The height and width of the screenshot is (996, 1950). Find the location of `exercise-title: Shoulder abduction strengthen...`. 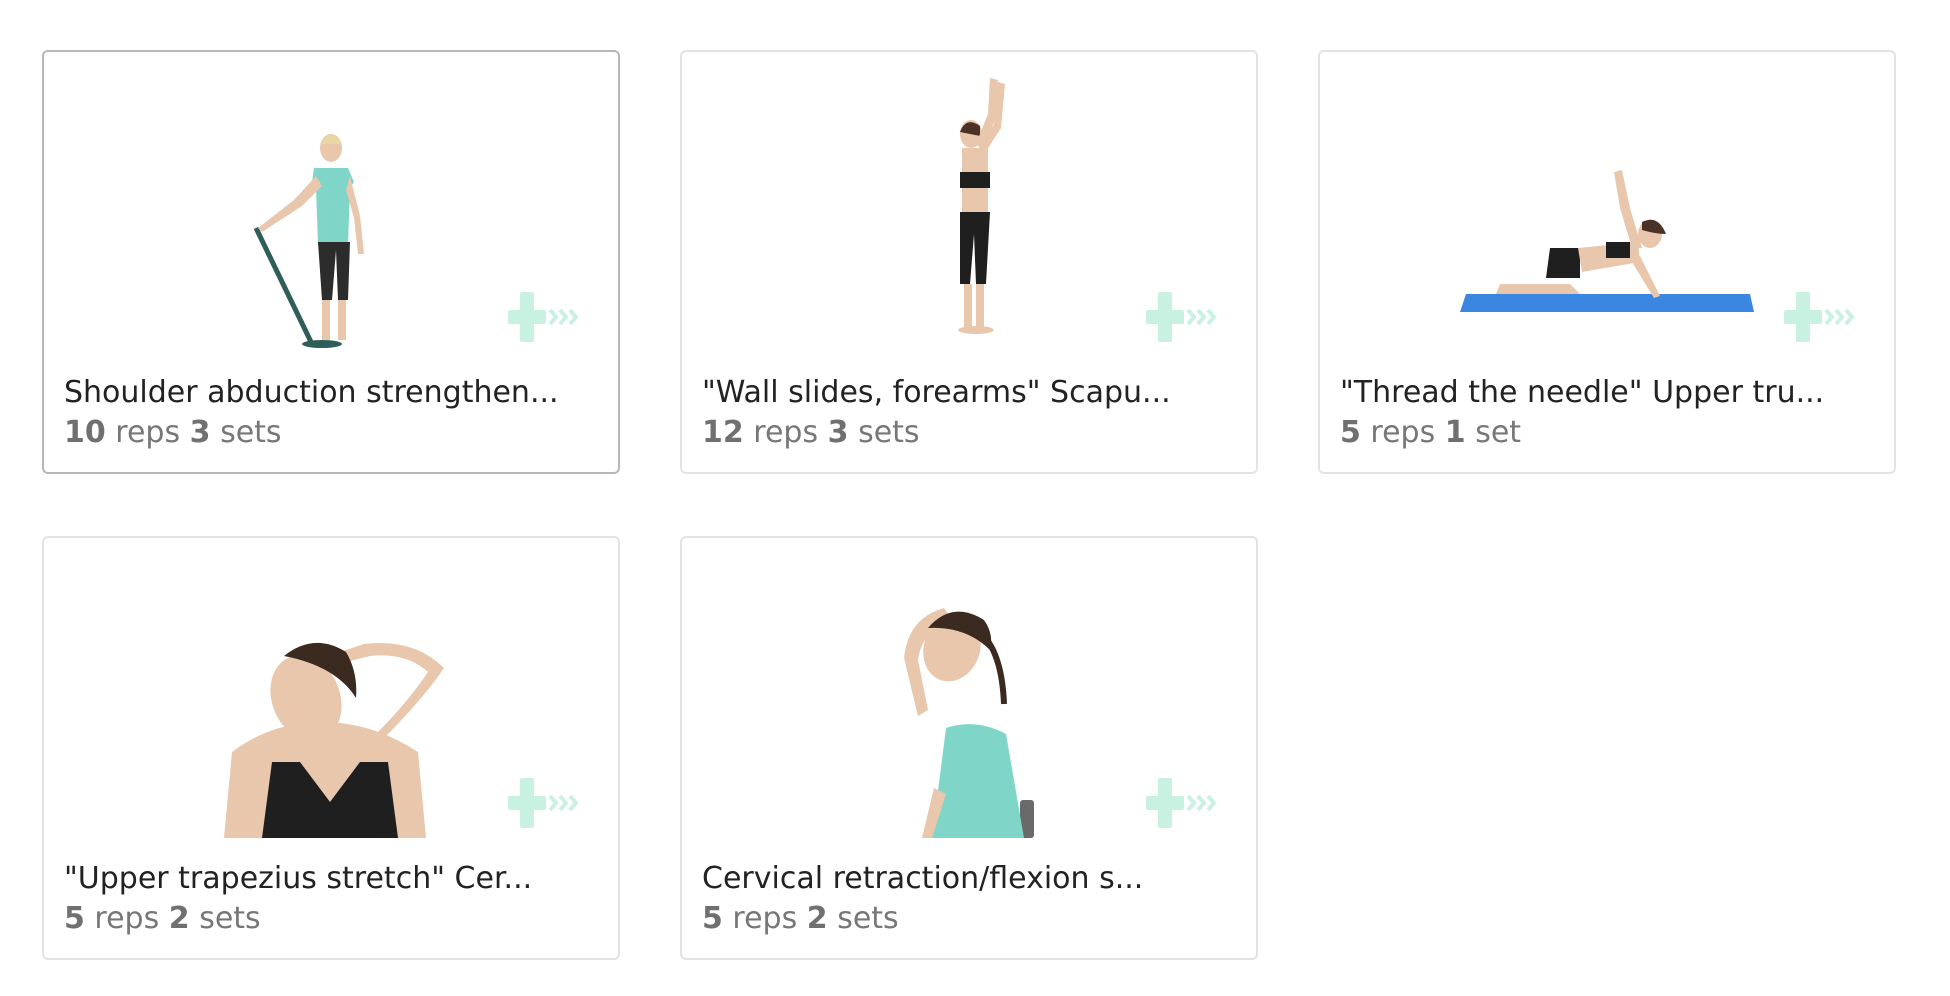

exercise-title: Shoulder abduction strengthen... is located at coordinates (311, 392).